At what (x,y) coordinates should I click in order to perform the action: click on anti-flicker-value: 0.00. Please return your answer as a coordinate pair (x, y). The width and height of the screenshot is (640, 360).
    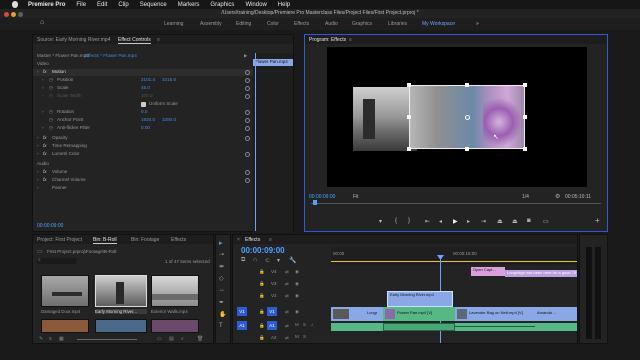
    Looking at the image, I should click on (145, 127).